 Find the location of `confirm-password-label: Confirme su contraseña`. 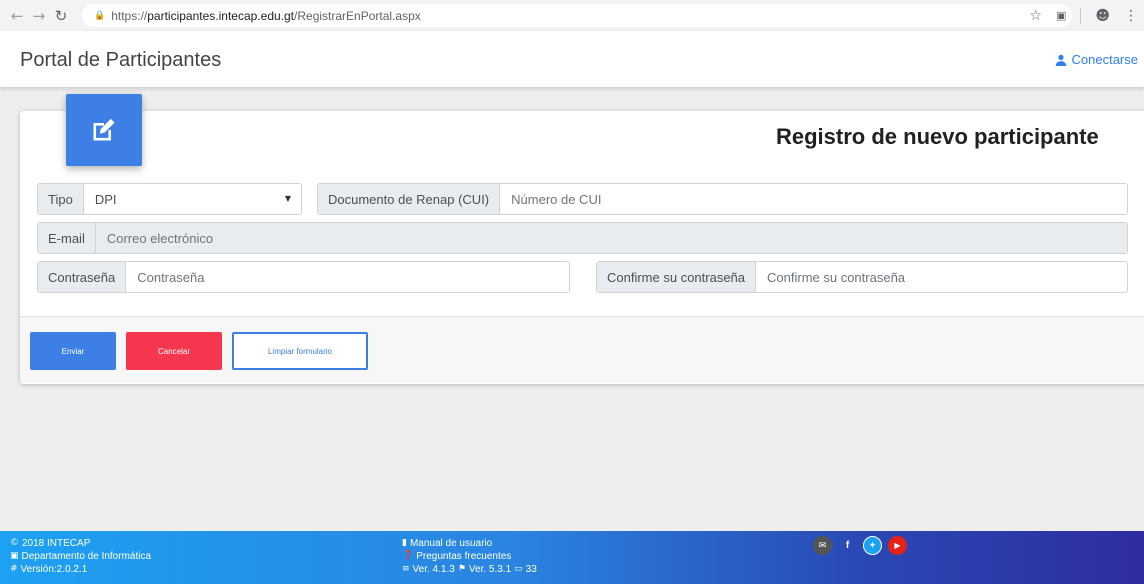

confirm-password-label: Confirme su contraseña is located at coordinates (677, 277).